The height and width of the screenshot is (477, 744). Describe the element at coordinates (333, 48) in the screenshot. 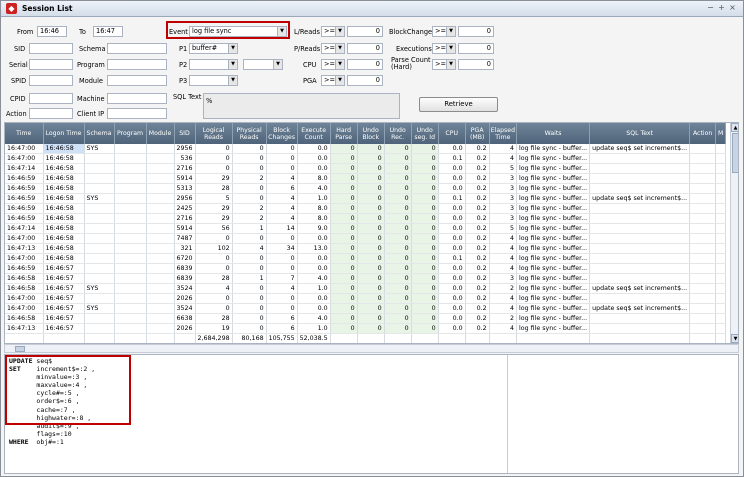

I see `preads-op-select: >= ▼` at that location.